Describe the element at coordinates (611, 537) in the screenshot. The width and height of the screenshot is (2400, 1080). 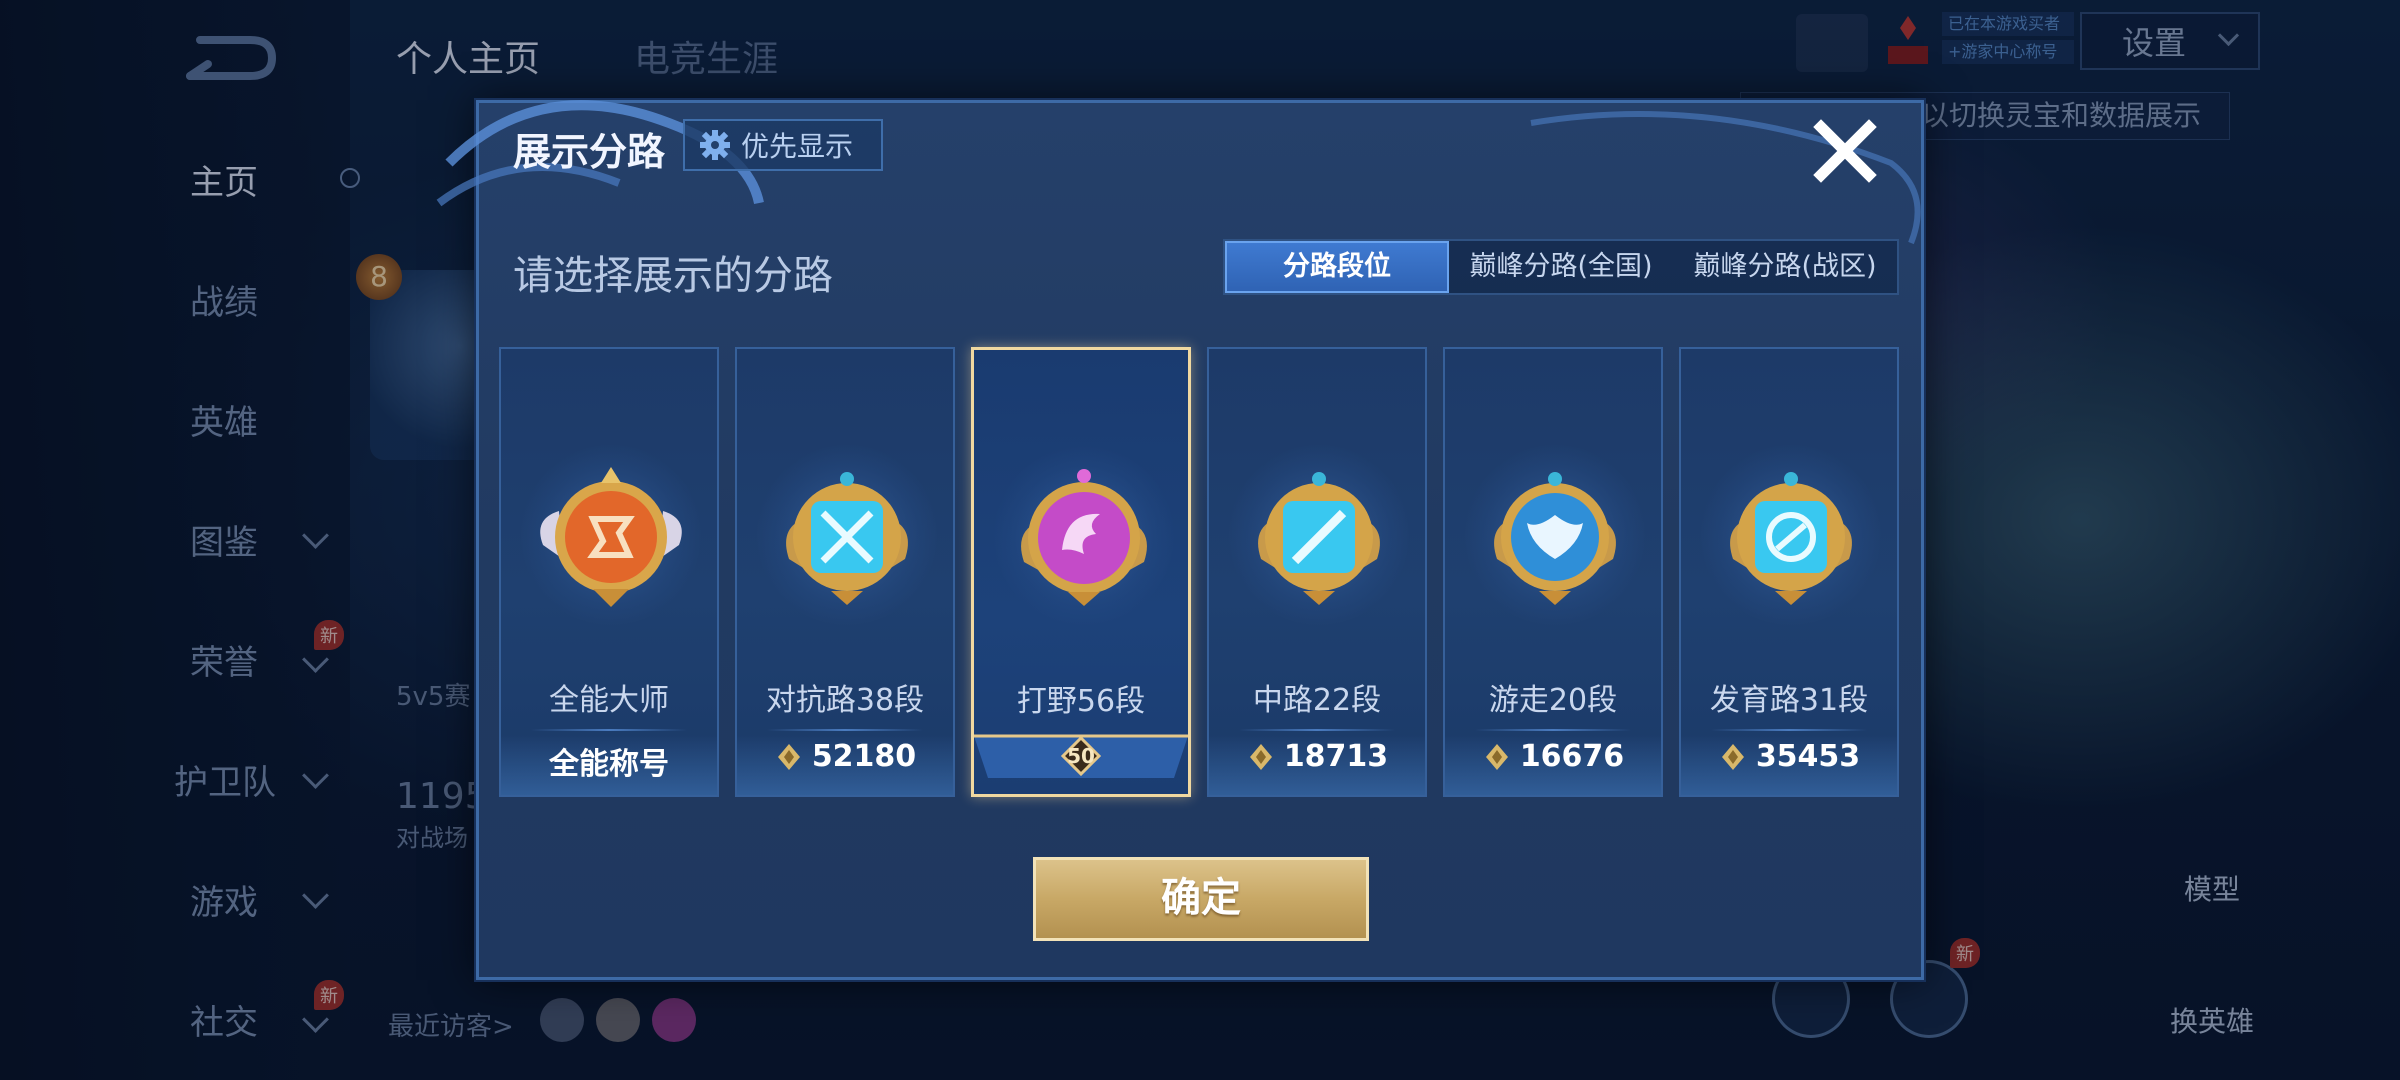
I see `all-round-medal-icon` at that location.